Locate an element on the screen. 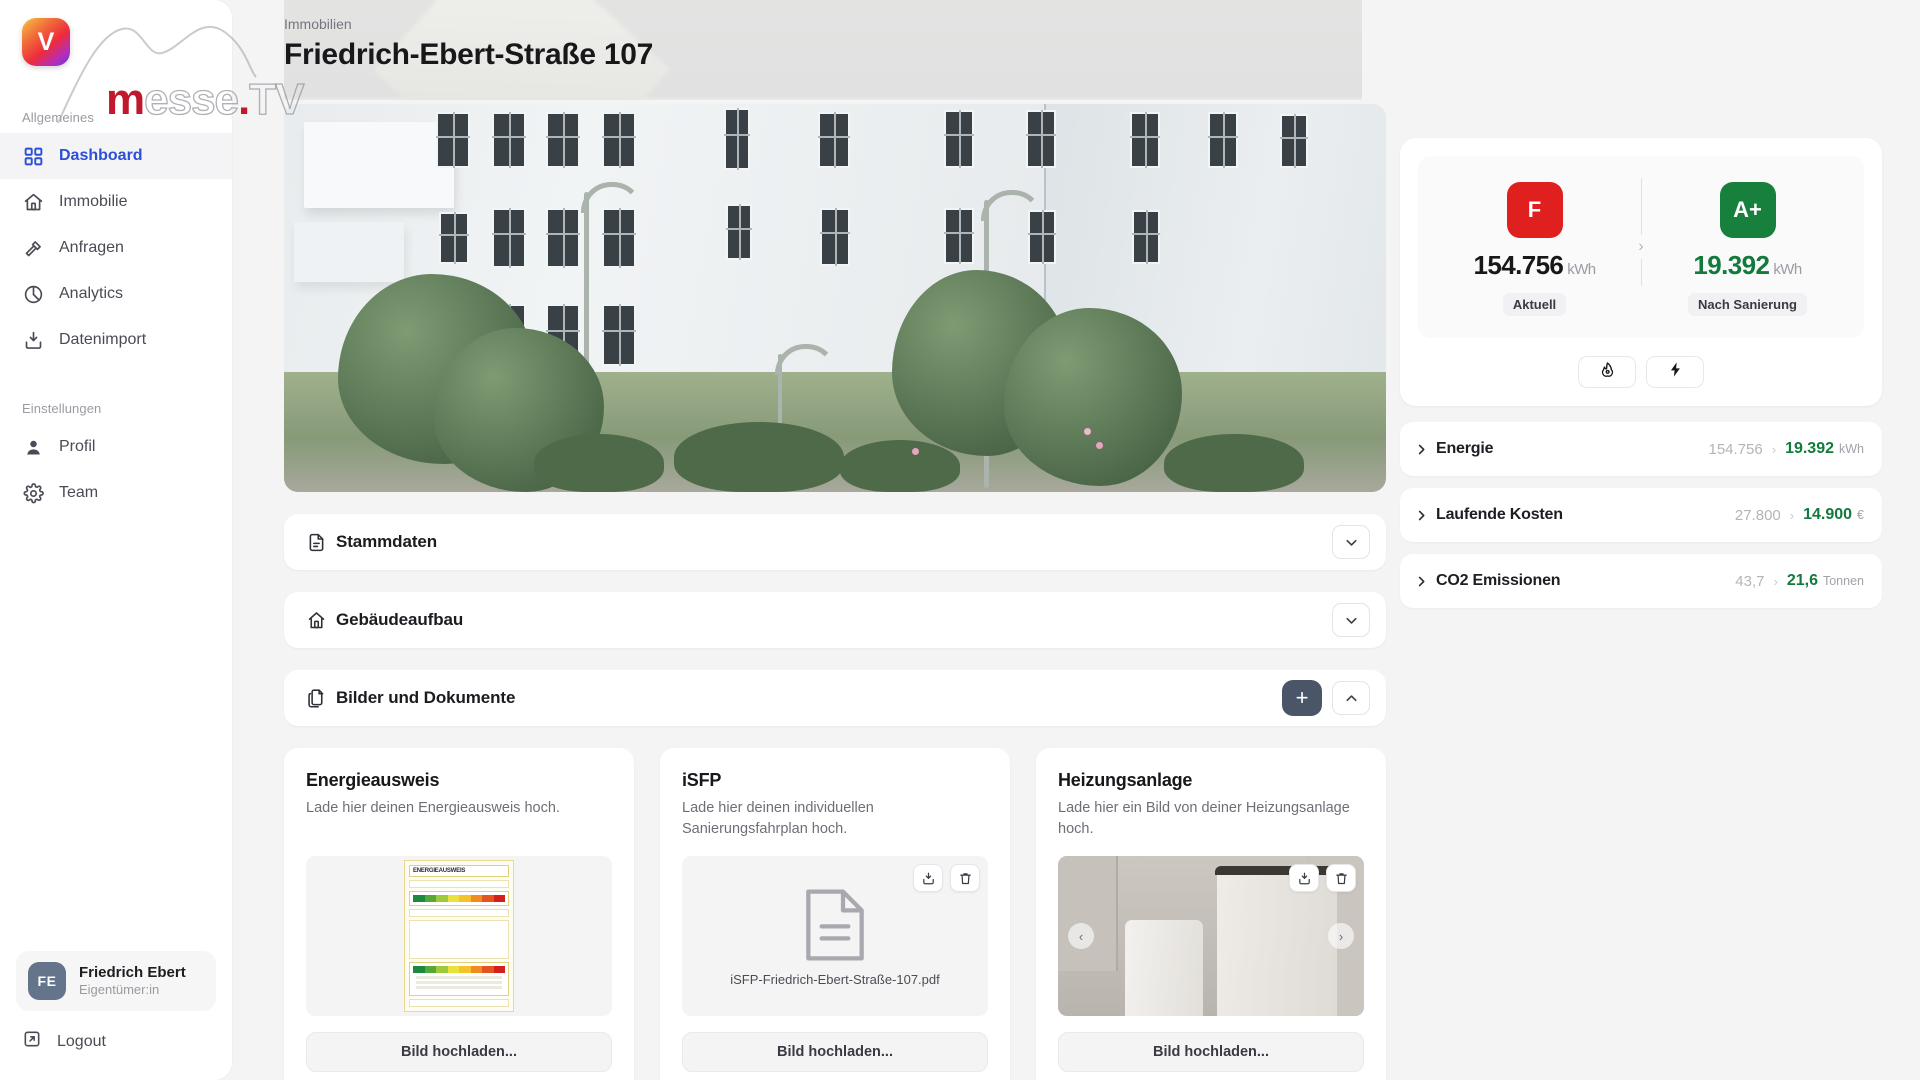 The image size is (1920, 1080). carousel-prev-icon: ‹ is located at coordinates (1081, 936).